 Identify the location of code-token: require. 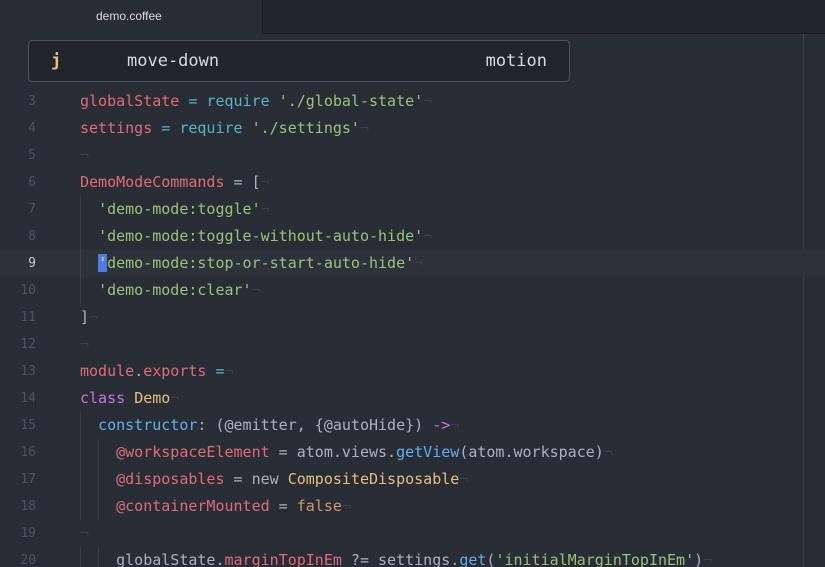
(238, 101).